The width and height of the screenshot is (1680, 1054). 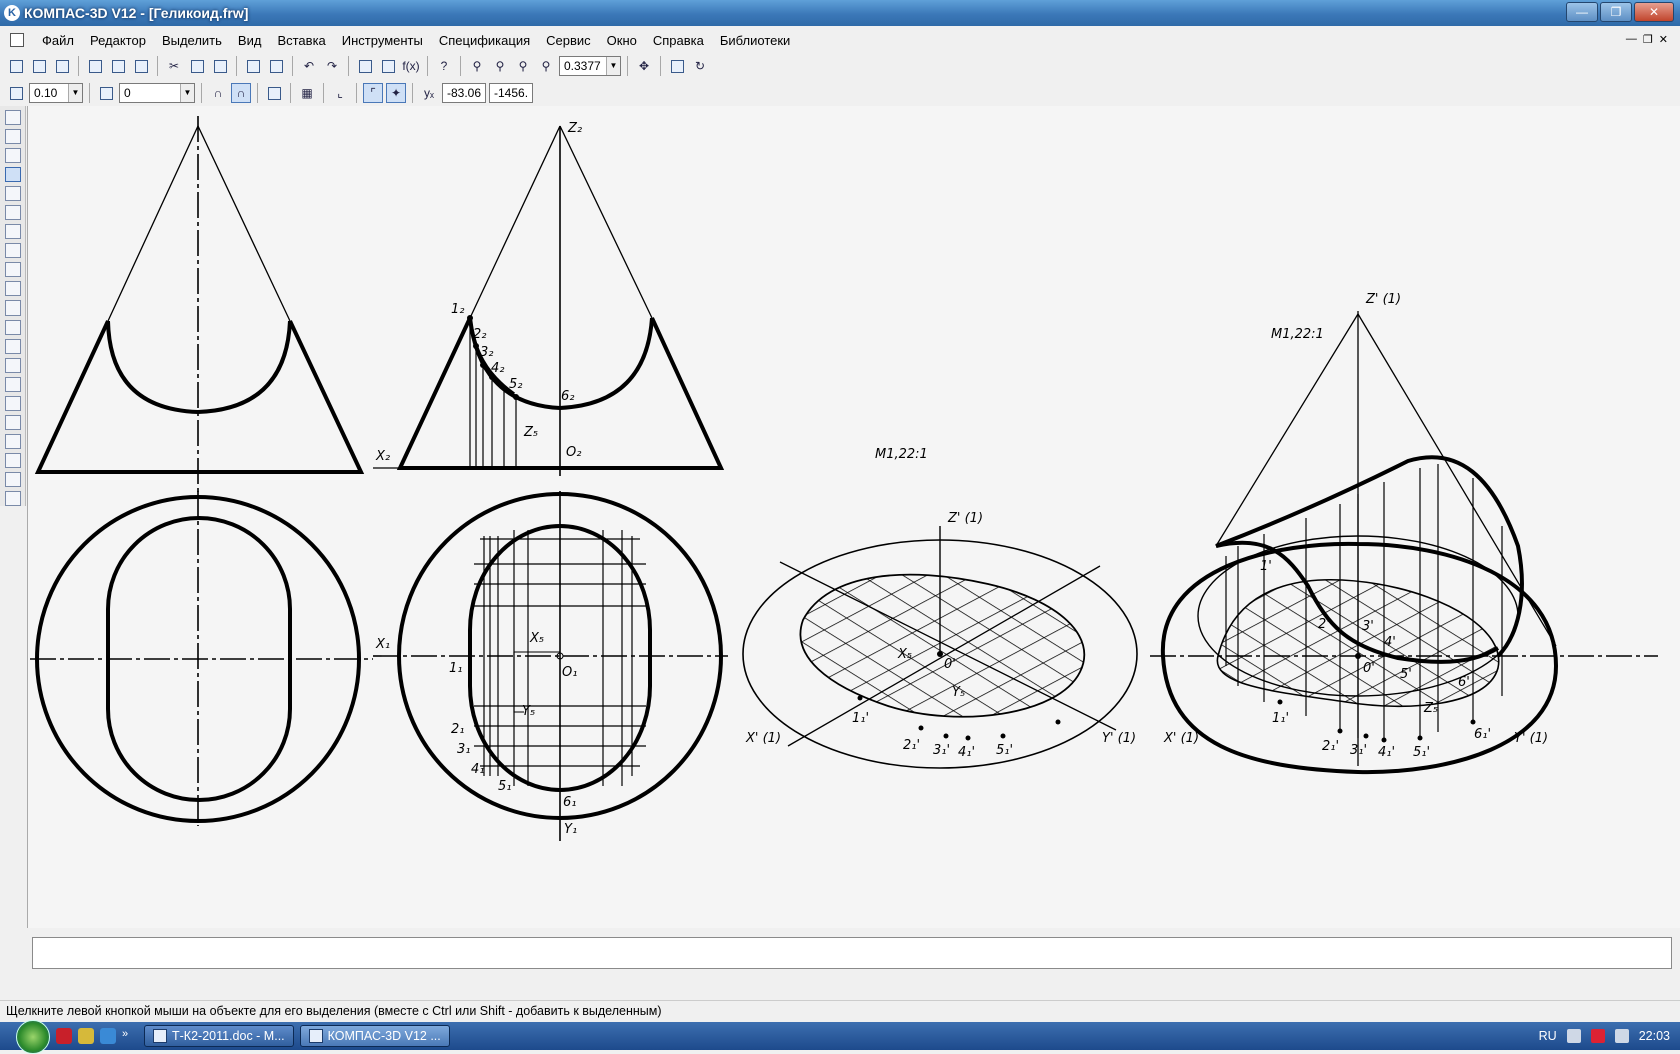 What do you see at coordinates (12, 251) in the screenshot?
I see `spec-tool-icon` at bounding box center [12, 251].